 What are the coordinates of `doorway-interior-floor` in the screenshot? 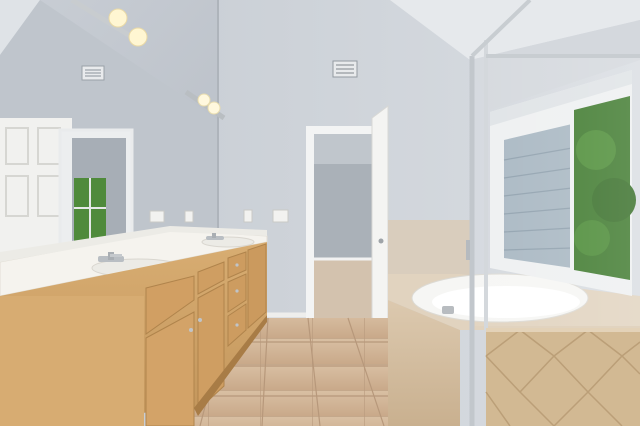 It's located at (344, 289).